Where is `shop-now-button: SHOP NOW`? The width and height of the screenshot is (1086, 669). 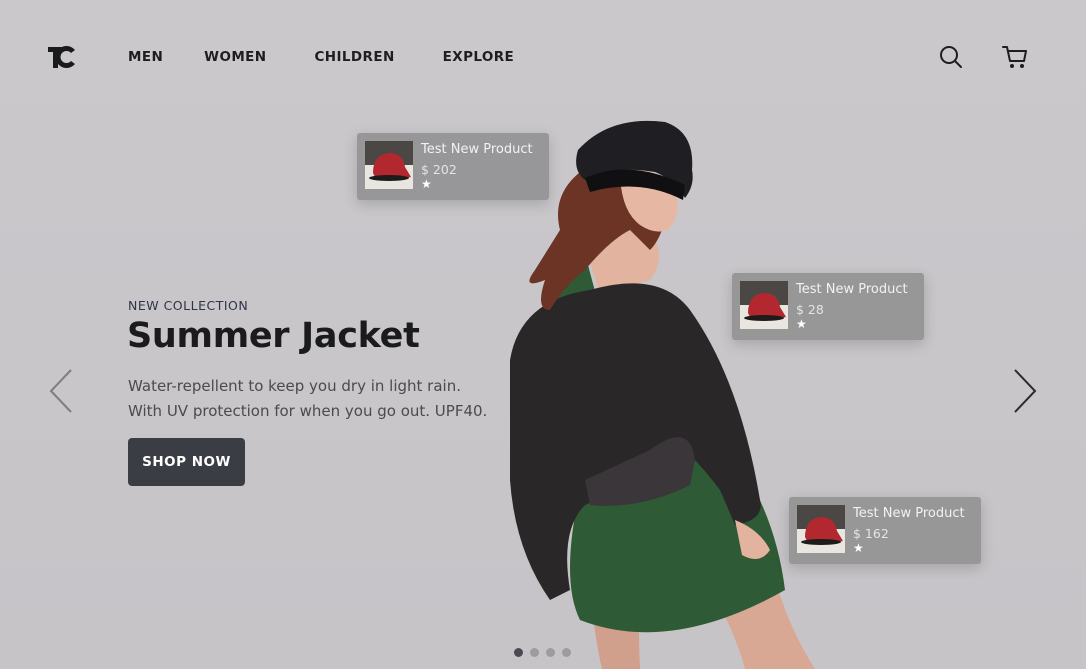 shop-now-button: SHOP NOW is located at coordinates (186, 462).